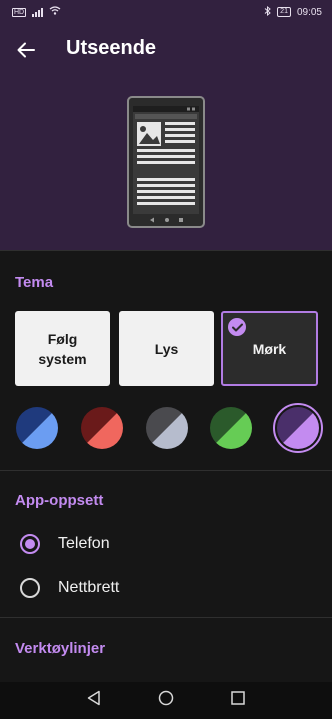 Image resolution: width=332 pixels, height=719 pixels. I want to click on clock: 09:05, so click(309, 12).